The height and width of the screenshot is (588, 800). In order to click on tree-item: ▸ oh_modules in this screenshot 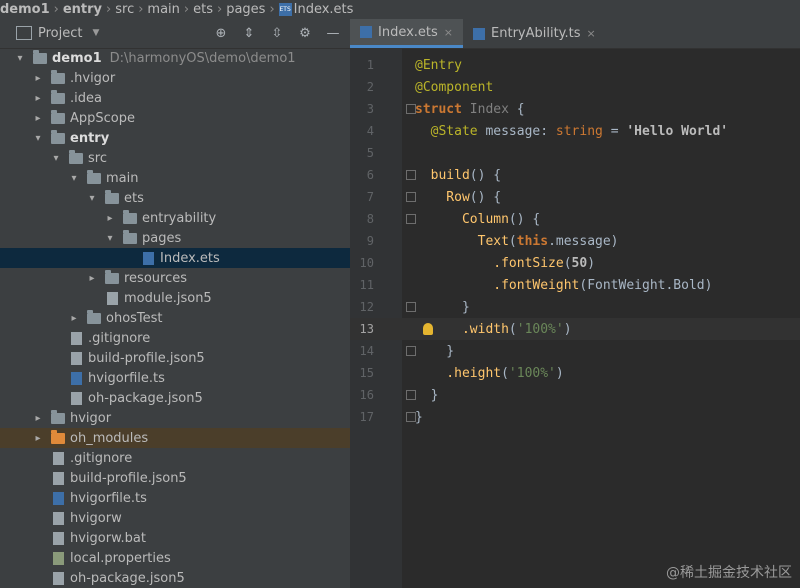, I will do `click(175, 438)`.